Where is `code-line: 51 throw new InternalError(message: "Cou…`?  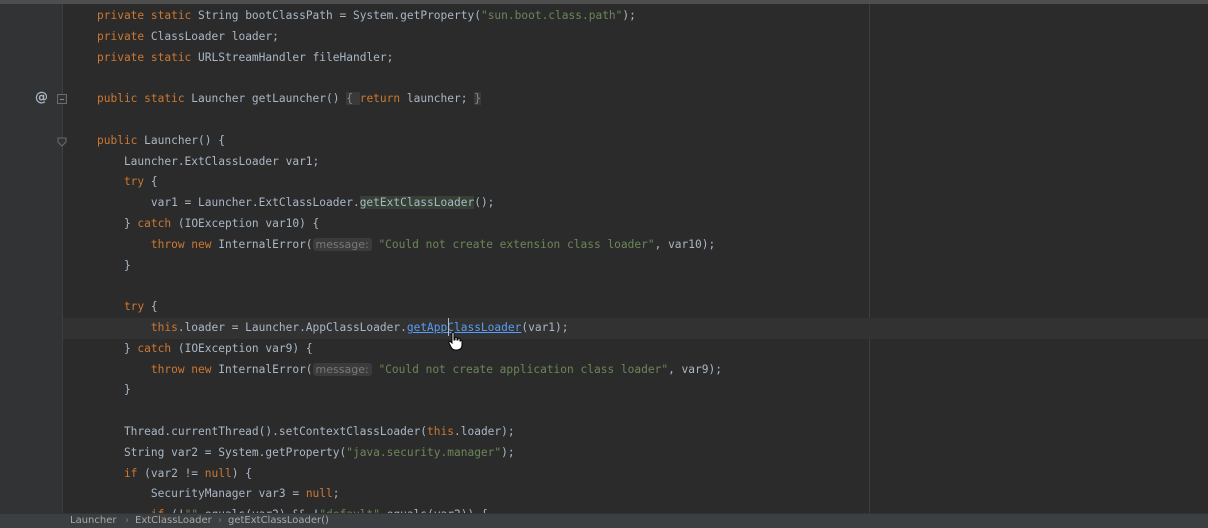 code-line: 51 throw new InternalError(message: "Cou… is located at coordinates (635, 370).